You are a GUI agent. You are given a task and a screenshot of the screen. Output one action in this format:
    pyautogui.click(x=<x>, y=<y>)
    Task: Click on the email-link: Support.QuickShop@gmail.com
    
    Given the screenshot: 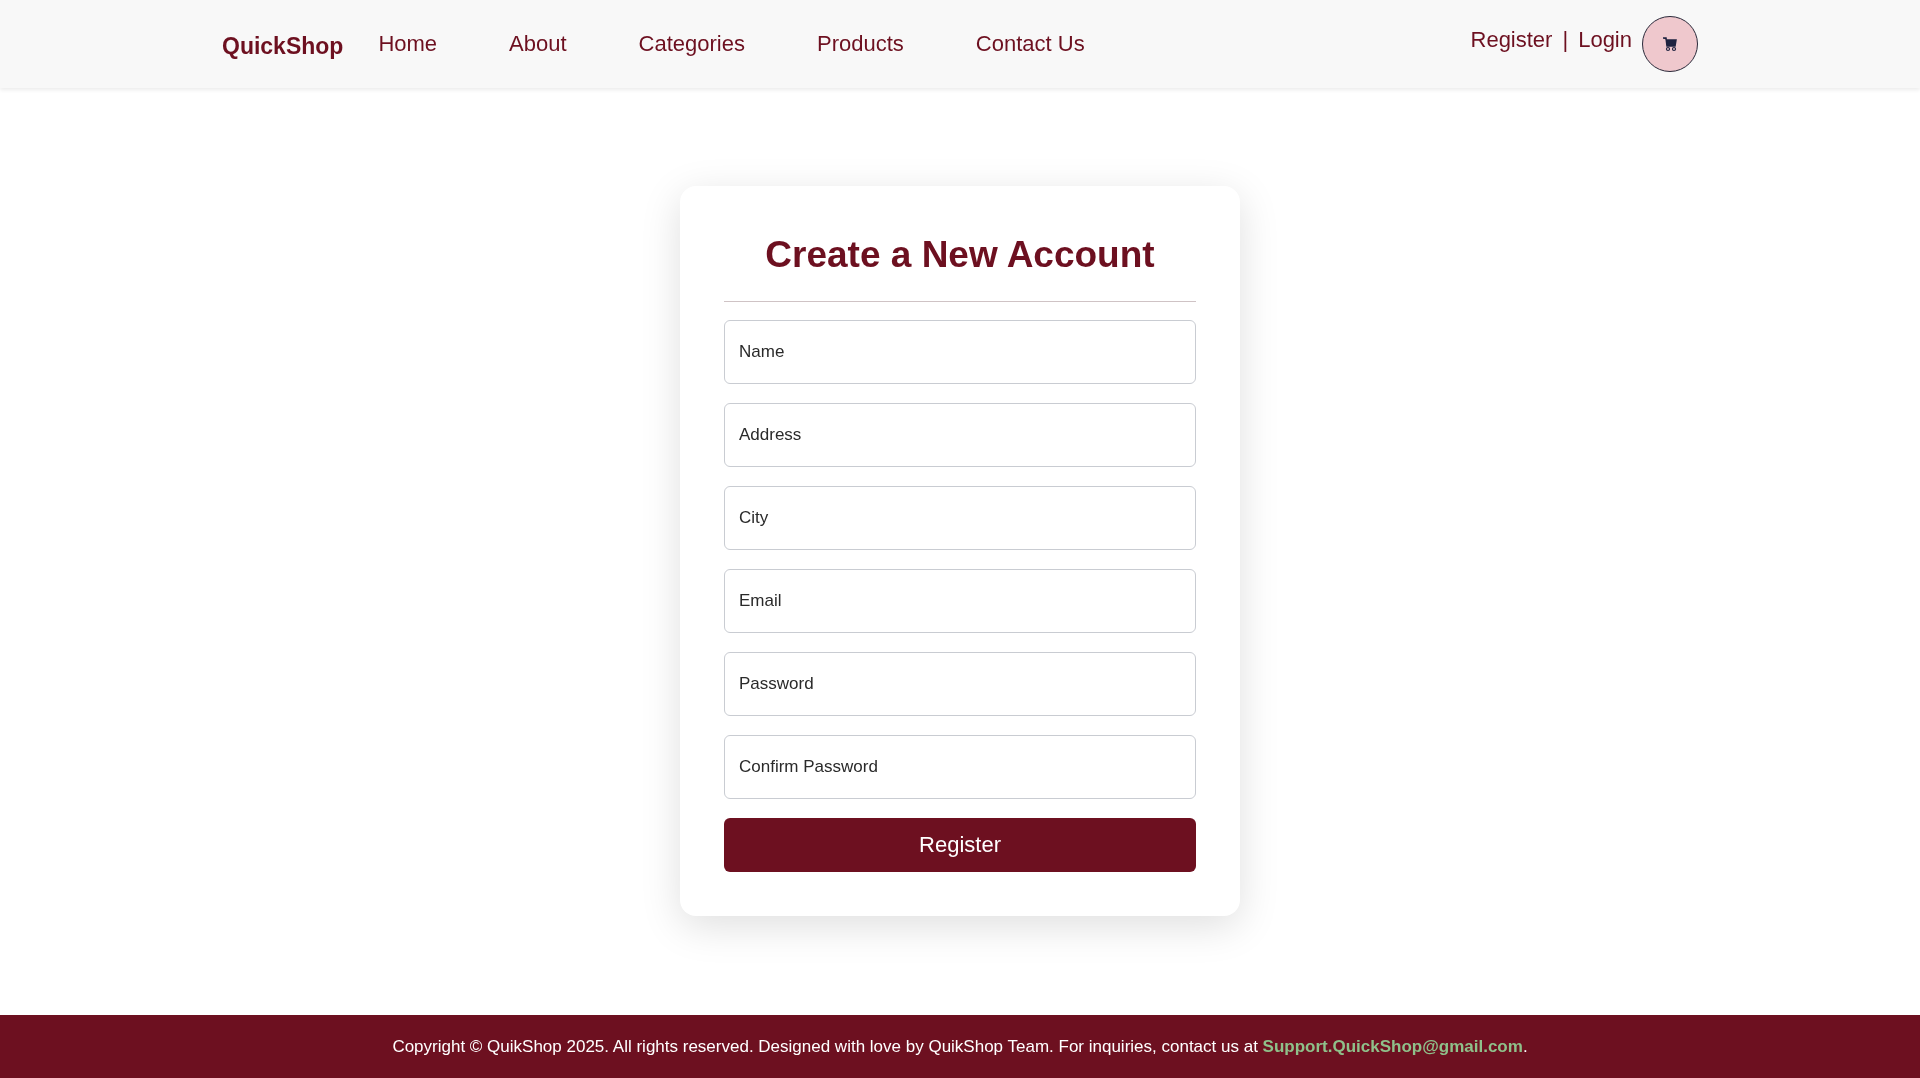 What is the action you would take?
    pyautogui.click(x=1392, y=1046)
    